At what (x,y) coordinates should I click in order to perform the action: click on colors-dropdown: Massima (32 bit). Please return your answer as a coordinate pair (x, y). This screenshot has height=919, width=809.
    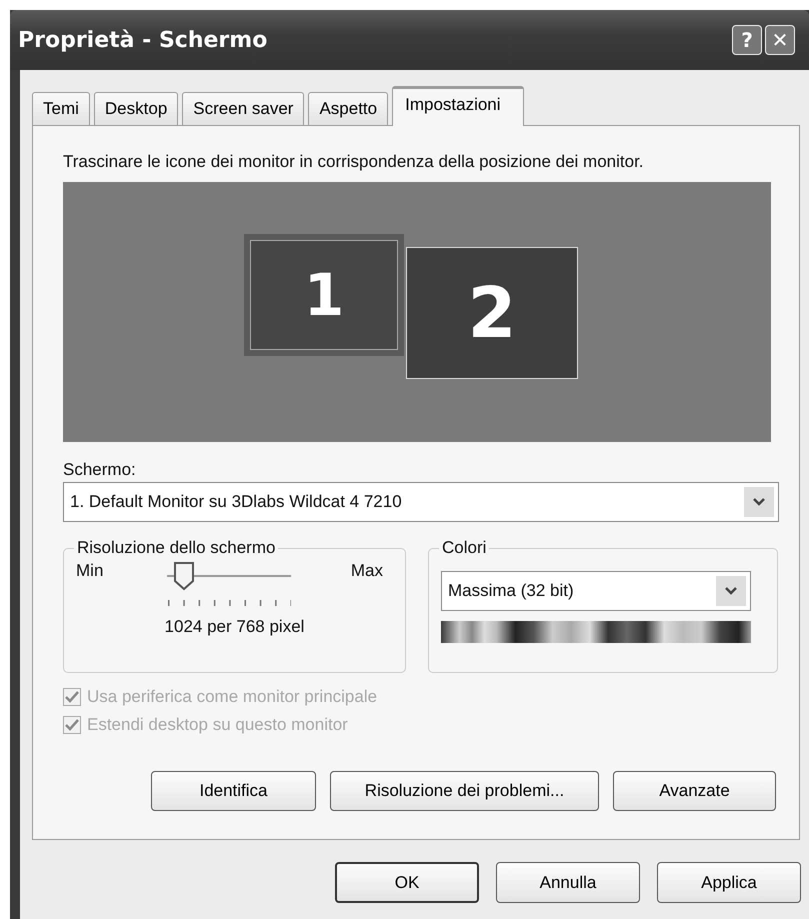
    Looking at the image, I should click on (596, 591).